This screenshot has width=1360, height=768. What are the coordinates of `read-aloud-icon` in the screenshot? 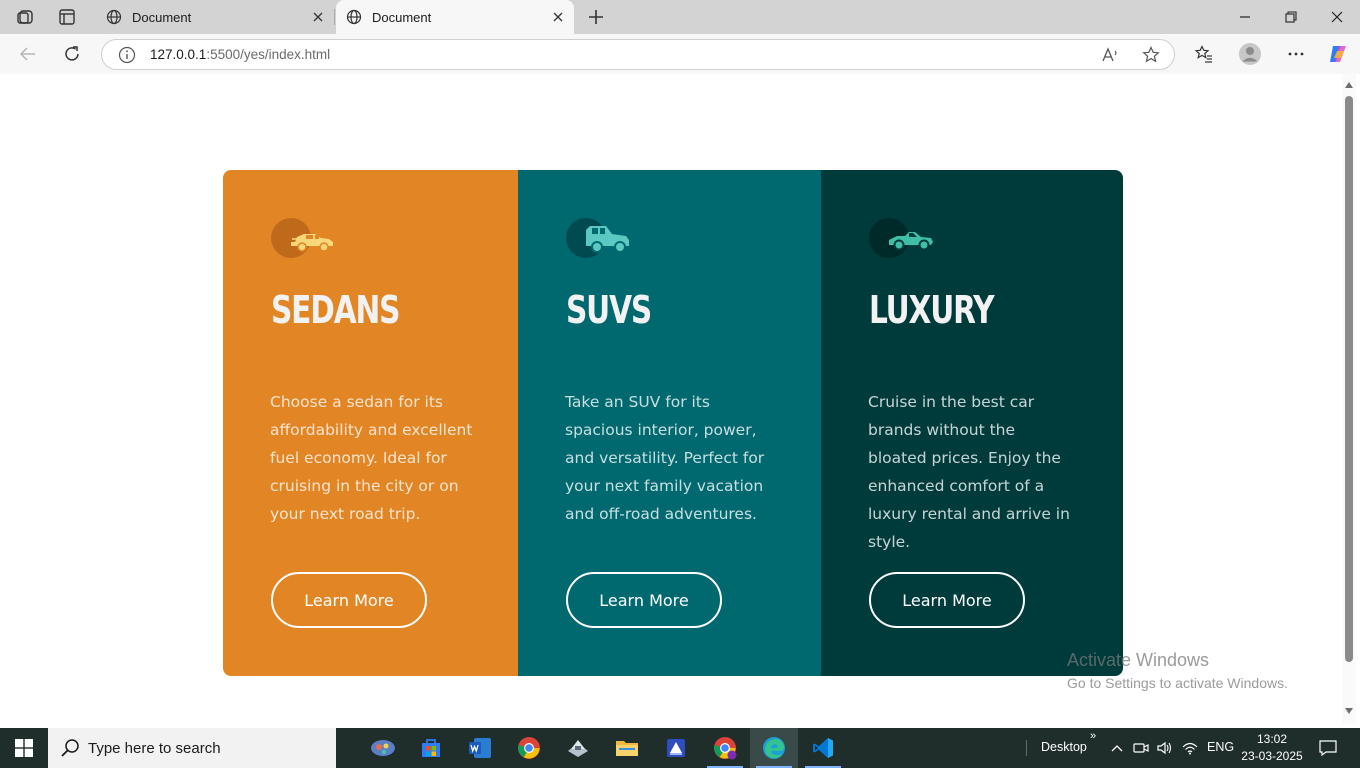 It's located at (1110, 55).